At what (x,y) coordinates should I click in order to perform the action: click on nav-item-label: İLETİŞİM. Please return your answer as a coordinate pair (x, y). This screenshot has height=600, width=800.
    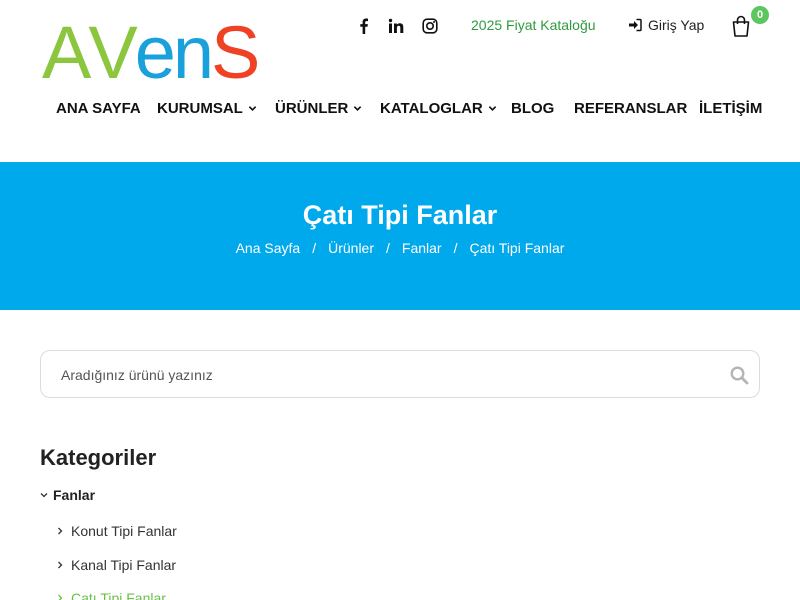
    Looking at the image, I should click on (731, 108).